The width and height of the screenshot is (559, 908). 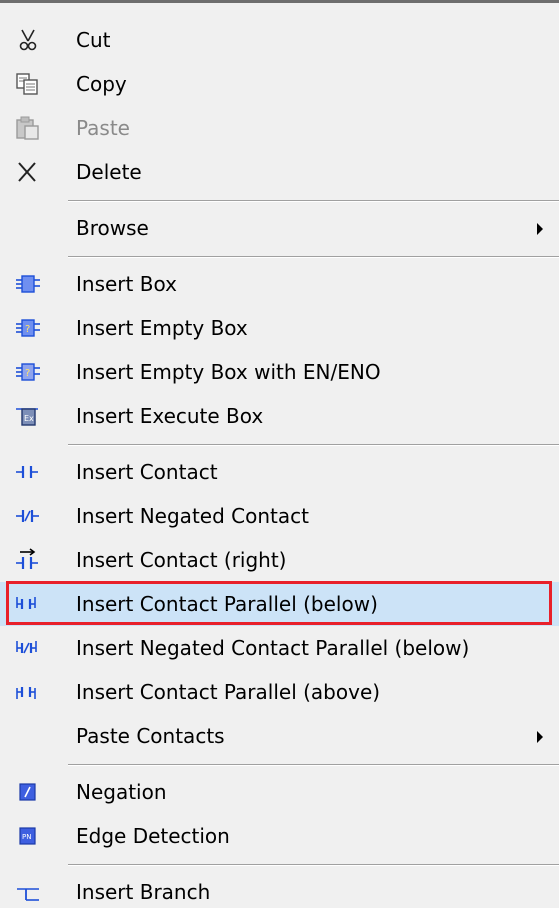 What do you see at coordinates (279, 284) in the screenshot?
I see `menu-item-insert-box: Insert Box` at bounding box center [279, 284].